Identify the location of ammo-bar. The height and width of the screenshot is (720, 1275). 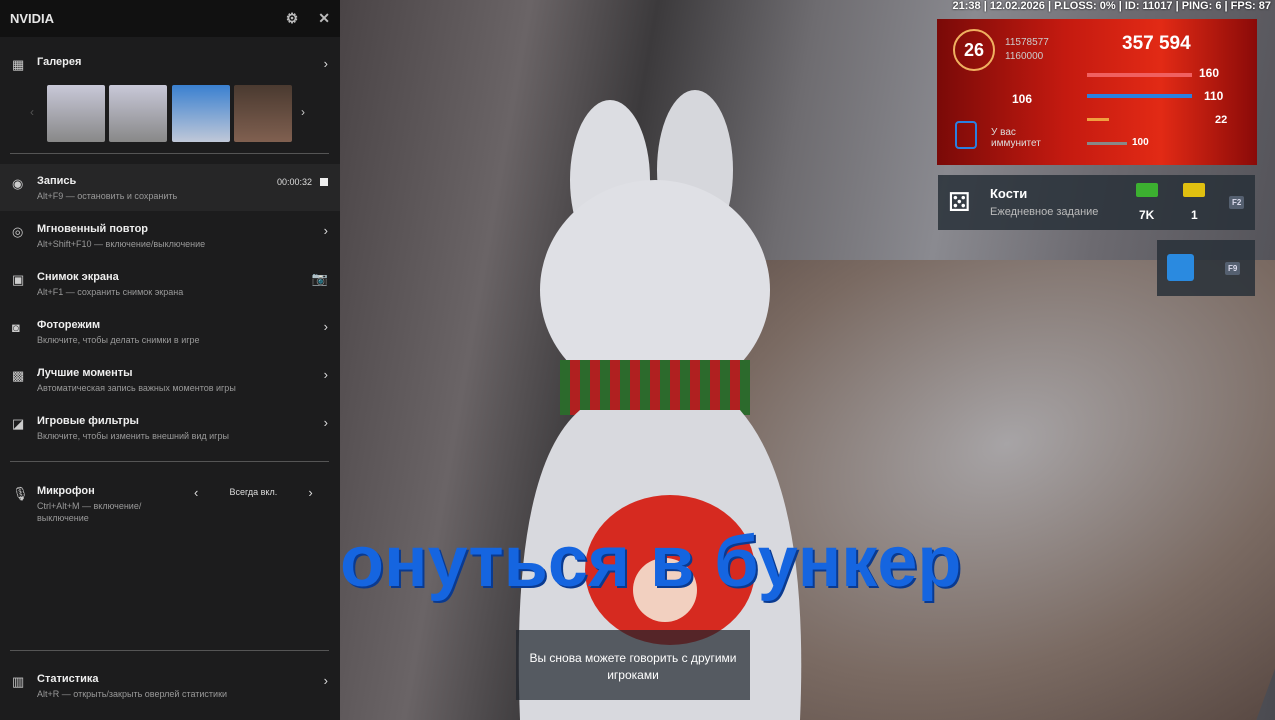
(1098, 119).